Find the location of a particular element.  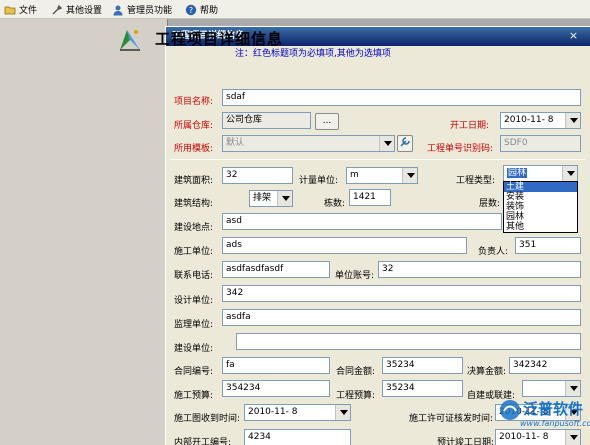

menu-file-label: 文件 is located at coordinates (28, 11).